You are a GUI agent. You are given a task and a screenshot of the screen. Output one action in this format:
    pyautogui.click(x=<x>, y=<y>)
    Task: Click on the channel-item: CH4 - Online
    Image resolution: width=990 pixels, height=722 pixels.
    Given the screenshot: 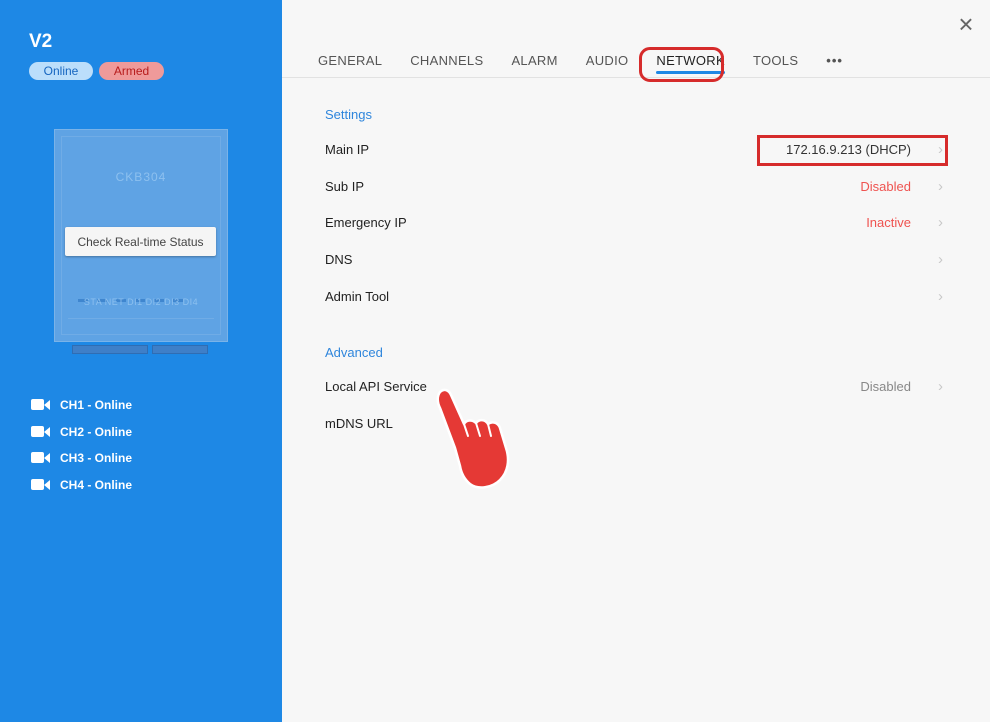 What is the action you would take?
    pyautogui.click(x=81, y=485)
    